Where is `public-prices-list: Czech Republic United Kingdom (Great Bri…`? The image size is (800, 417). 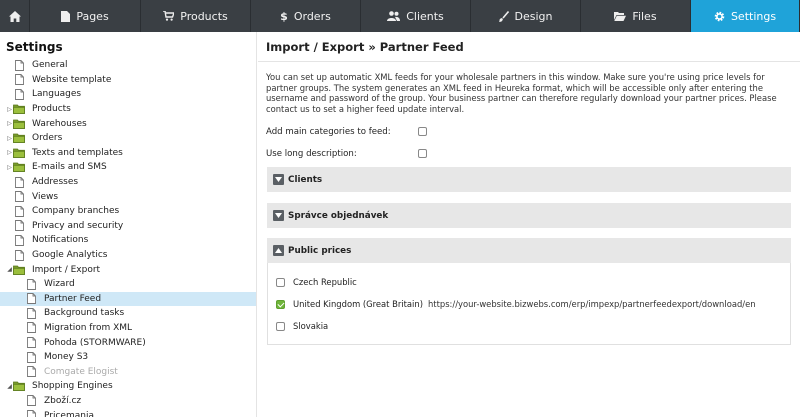 public-prices-list: Czech Republic United Kingdom (Great Bri… is located at coordinates (529, 304).